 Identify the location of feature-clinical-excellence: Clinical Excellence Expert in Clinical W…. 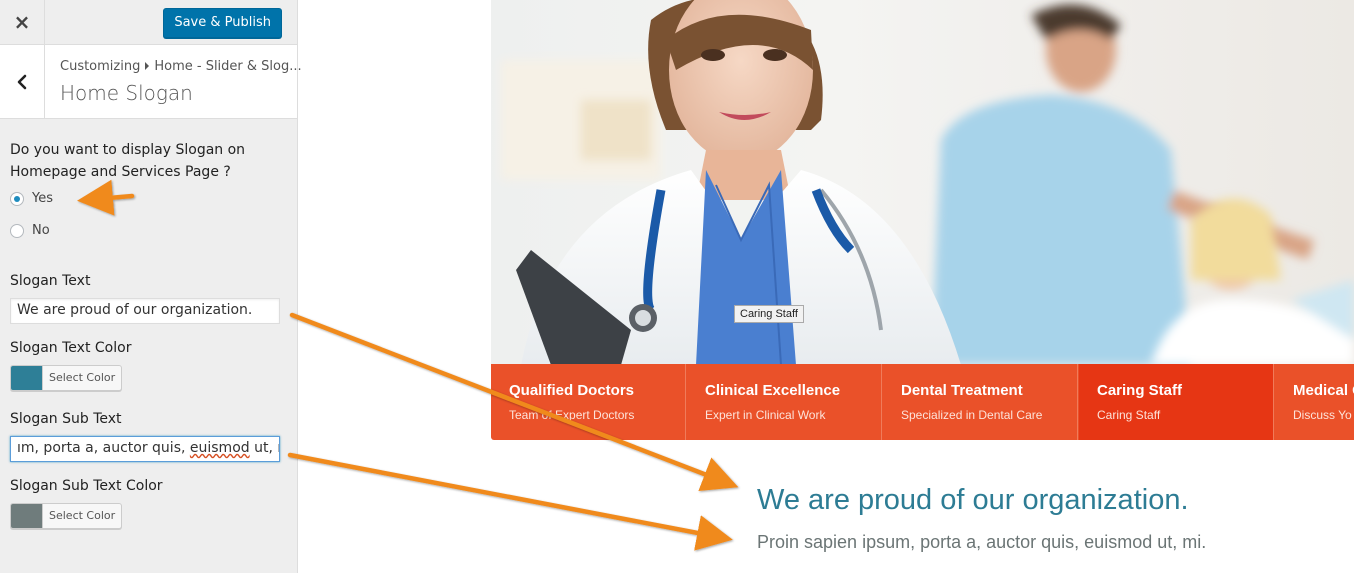
(784, 402).